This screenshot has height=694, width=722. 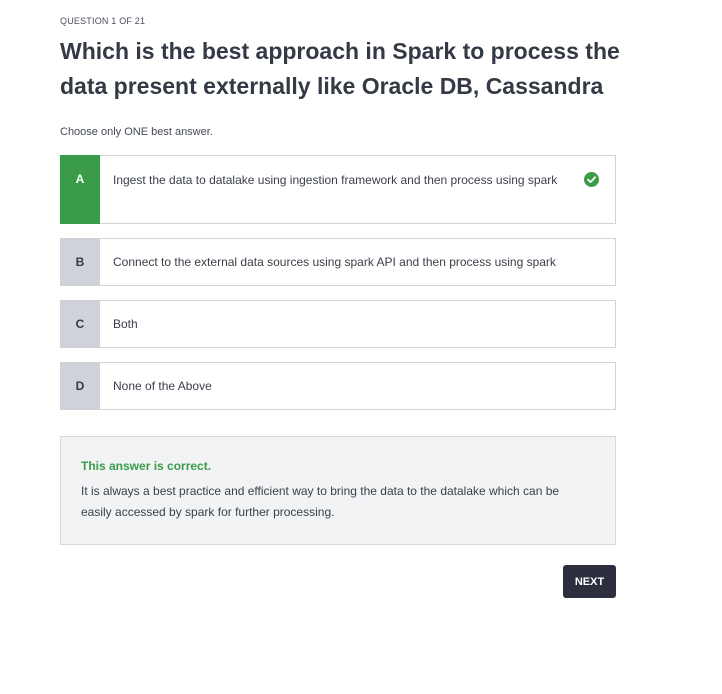 What do you see at coordinates (80, 386) in the screenshot?
I see `option-letter: D` at bounding box center [80, 386].